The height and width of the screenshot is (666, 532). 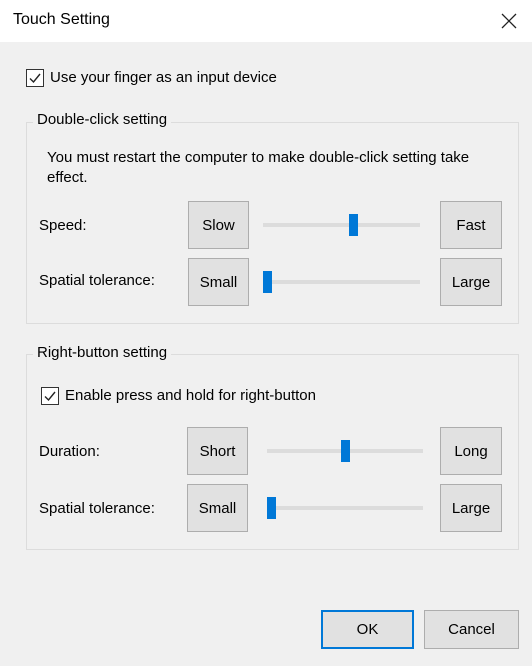 What do you see at coordinates (61, 19) in the screenshot?
I see `window-title: Touch Setting` at bounding box center [61, 19].